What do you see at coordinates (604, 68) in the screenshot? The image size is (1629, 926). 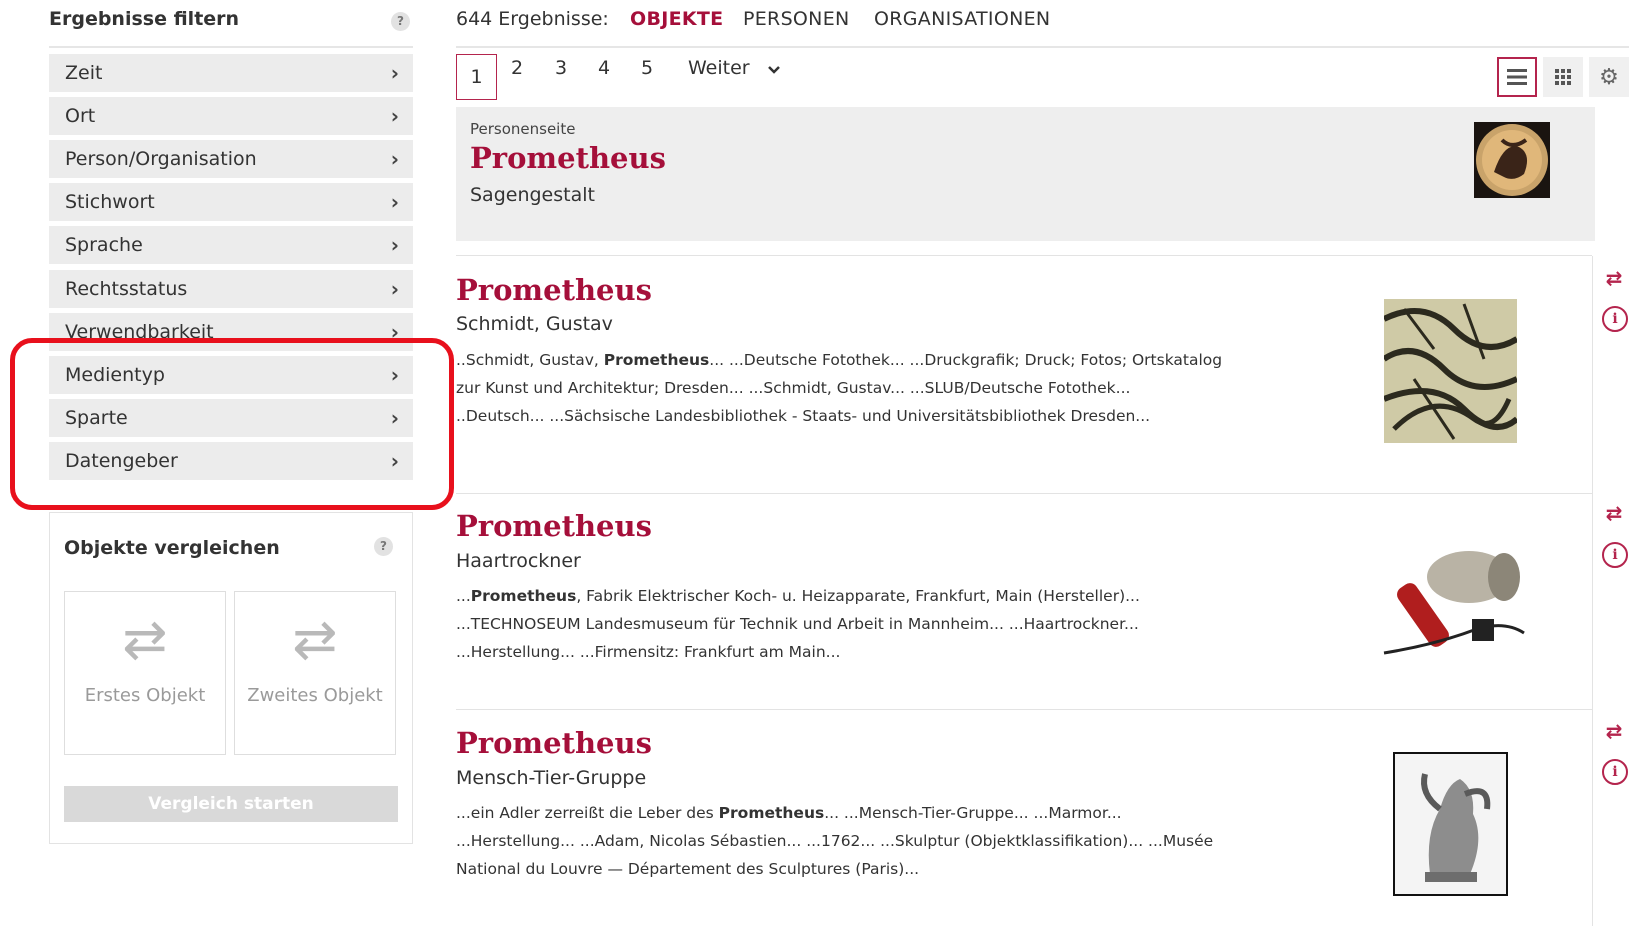 I see `page-4: 4` at bounding box center [604, 68].